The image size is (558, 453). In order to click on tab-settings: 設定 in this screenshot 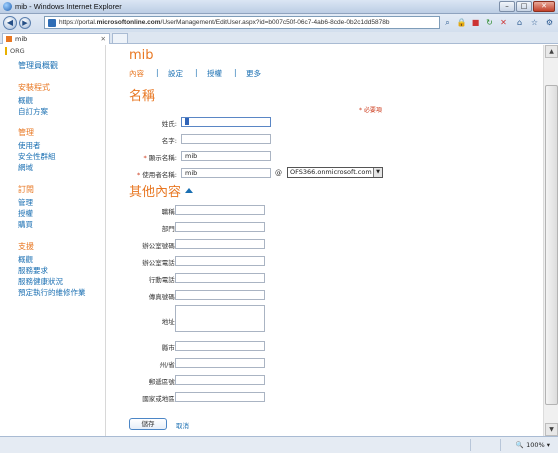, I will do `click(175, 73)`.